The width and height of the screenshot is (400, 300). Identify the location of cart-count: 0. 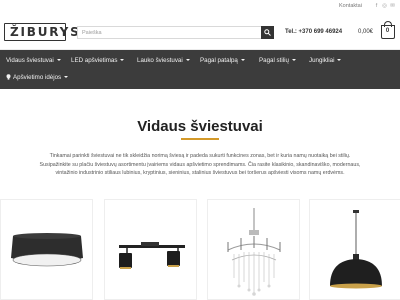
(387, 31).